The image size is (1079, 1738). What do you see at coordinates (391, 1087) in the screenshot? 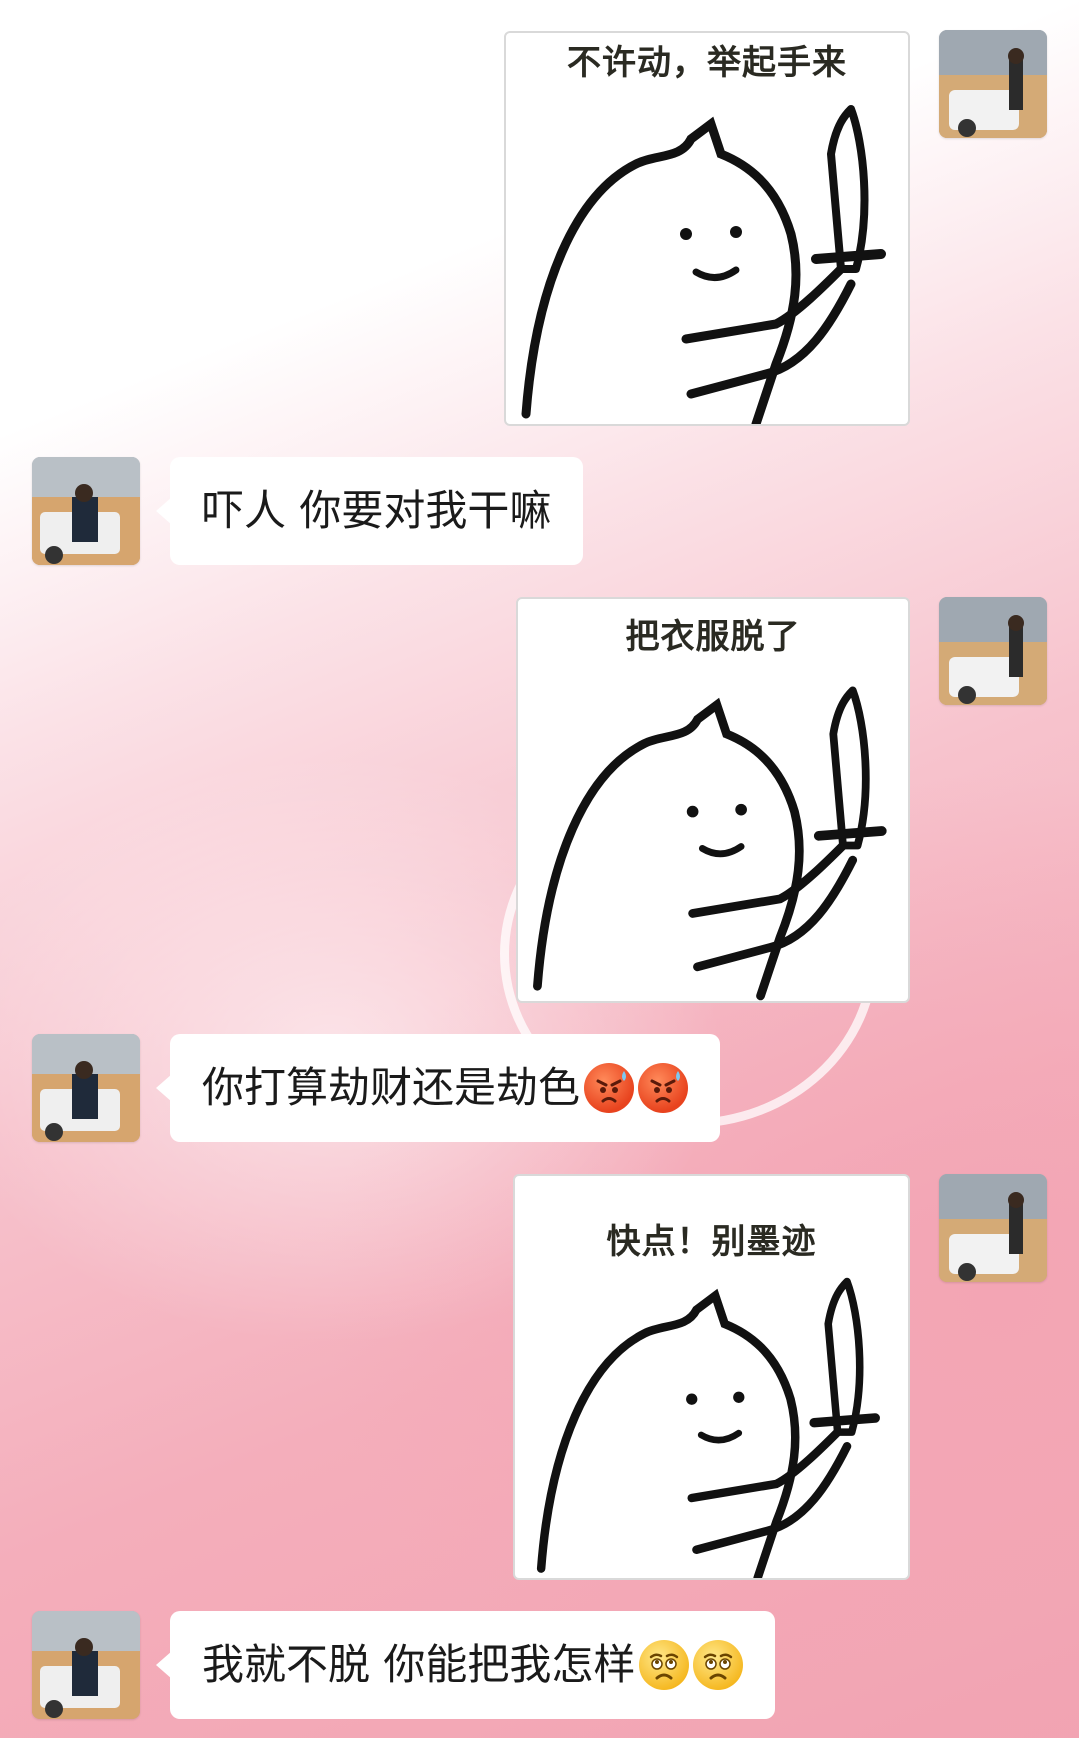
I see `message-text: 你打算劫财还是劫色` at bounding box center [391, 1087].